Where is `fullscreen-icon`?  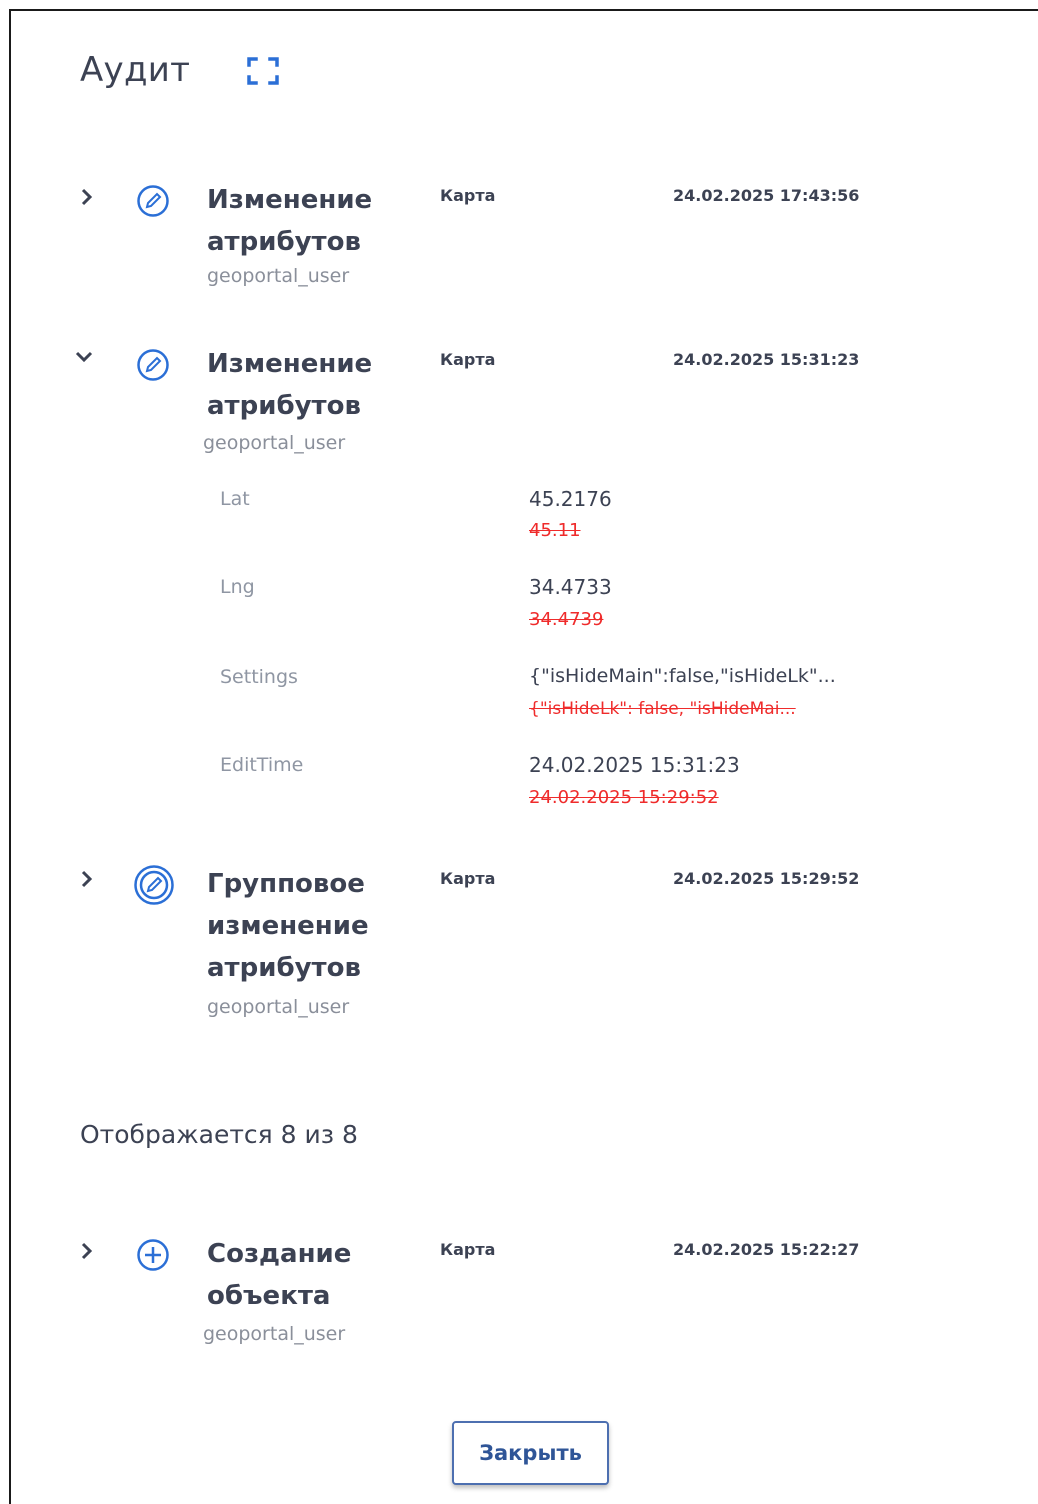 fullscreen-icon is located at coordinates (263, 71).